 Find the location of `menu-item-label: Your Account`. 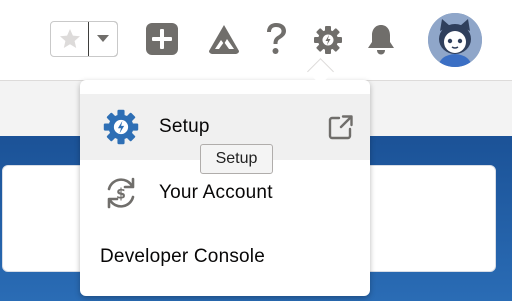

menu-item-label: Your Account is located at coordinates (216, 192).